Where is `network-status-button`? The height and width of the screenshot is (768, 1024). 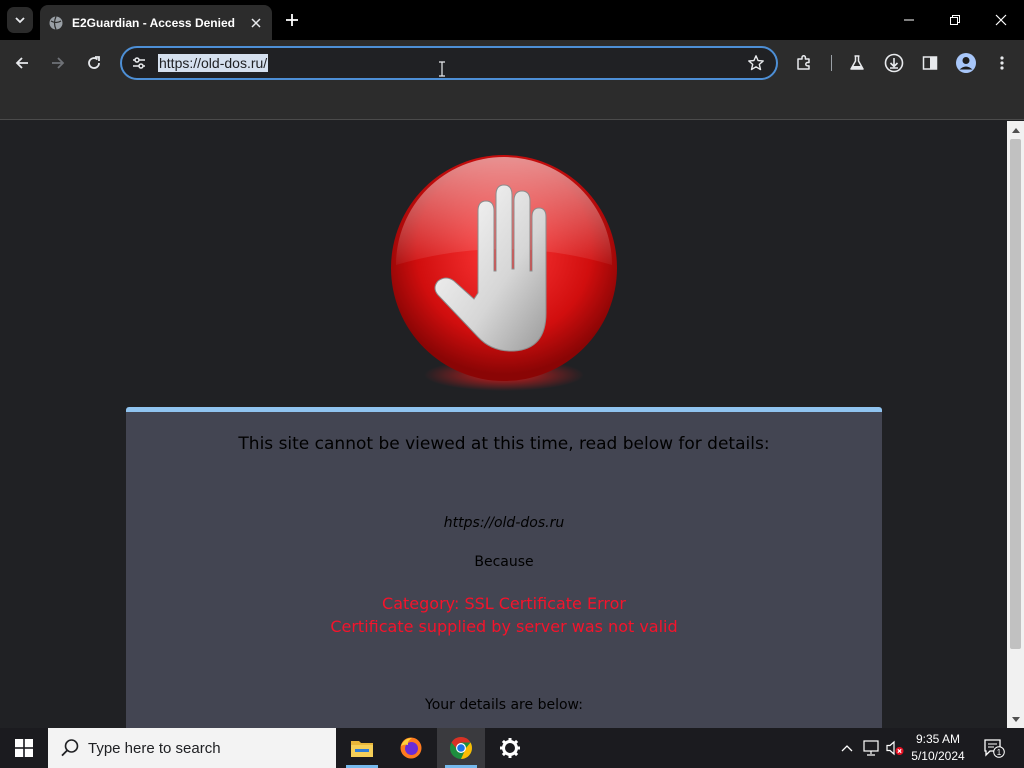 network-status-button is located at coordinates (871, 748).